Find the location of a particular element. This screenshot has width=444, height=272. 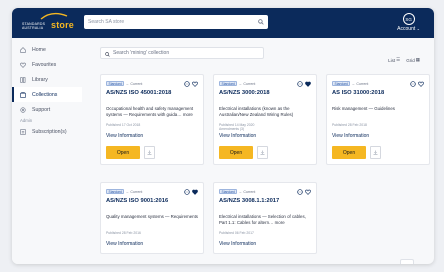

sidebar-item-subscriptions: Subscription(s) is located at coordinates (47, 131).